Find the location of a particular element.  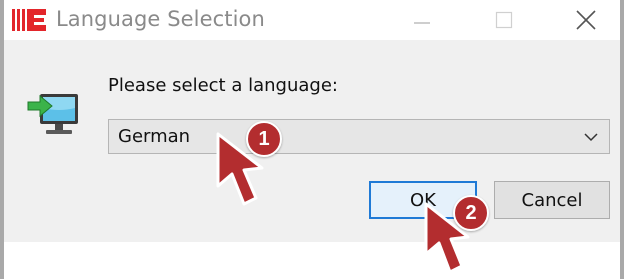

chevron-down-icon is located at coordinates (591, 137).